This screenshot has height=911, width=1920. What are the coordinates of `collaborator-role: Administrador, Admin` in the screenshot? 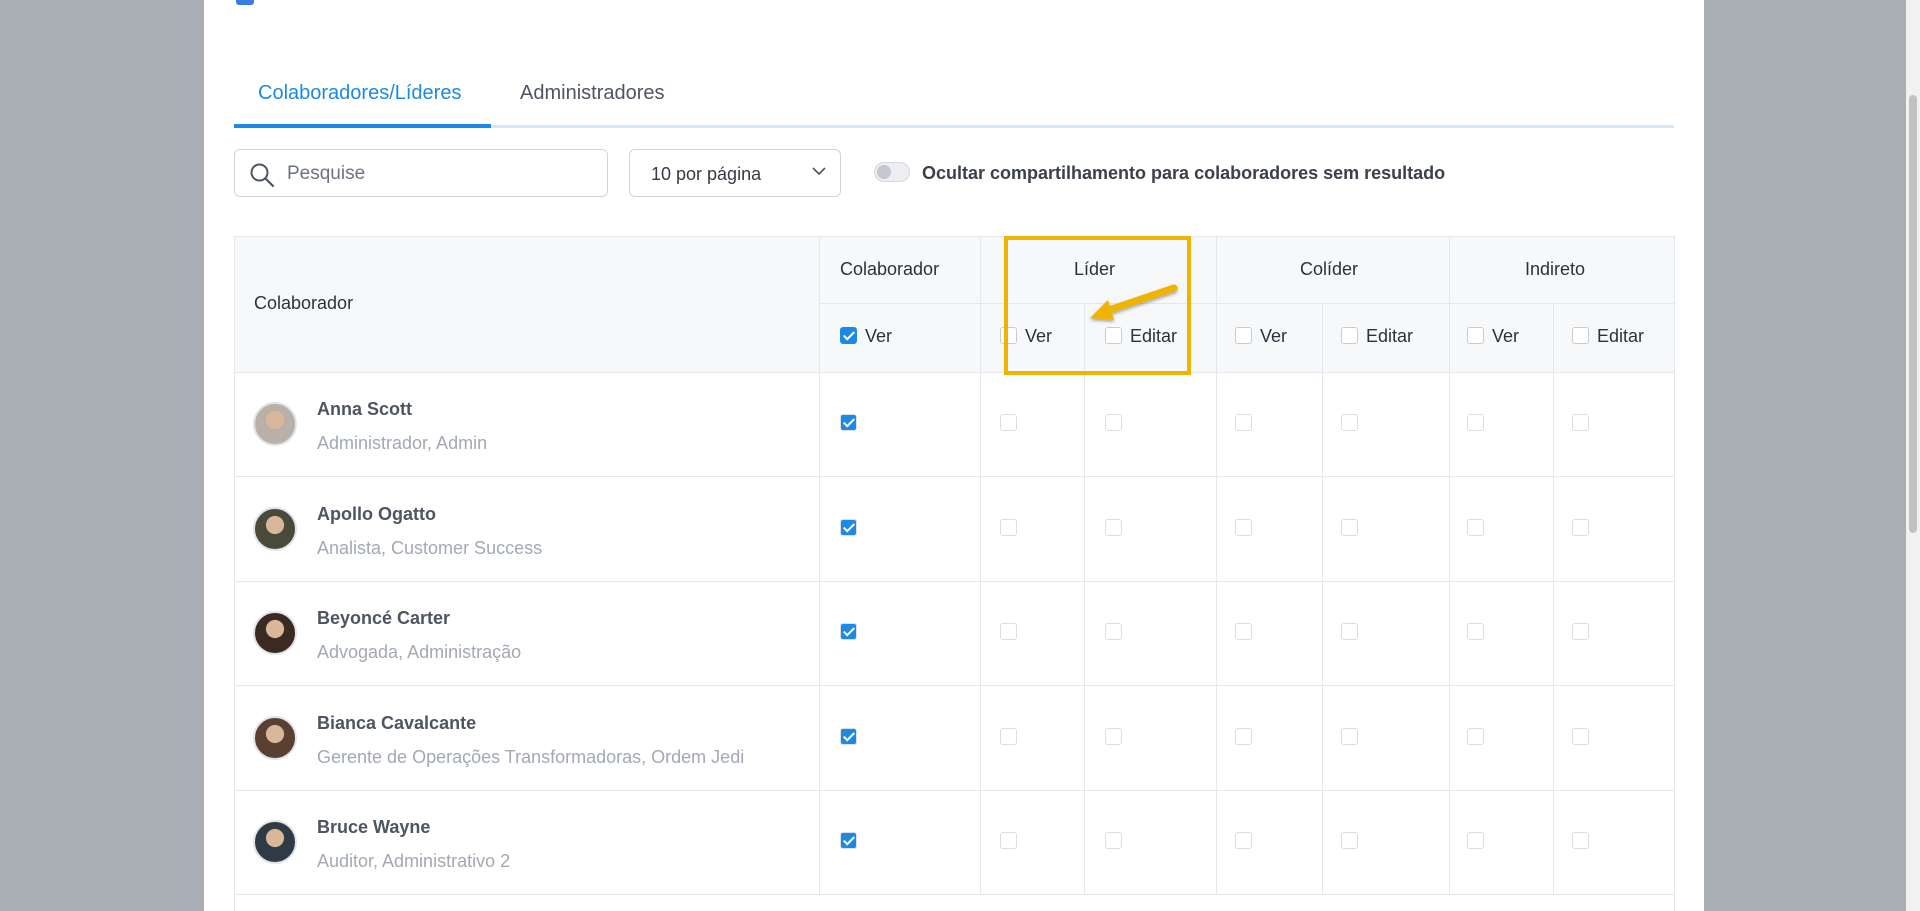 It's located at (402, 443).